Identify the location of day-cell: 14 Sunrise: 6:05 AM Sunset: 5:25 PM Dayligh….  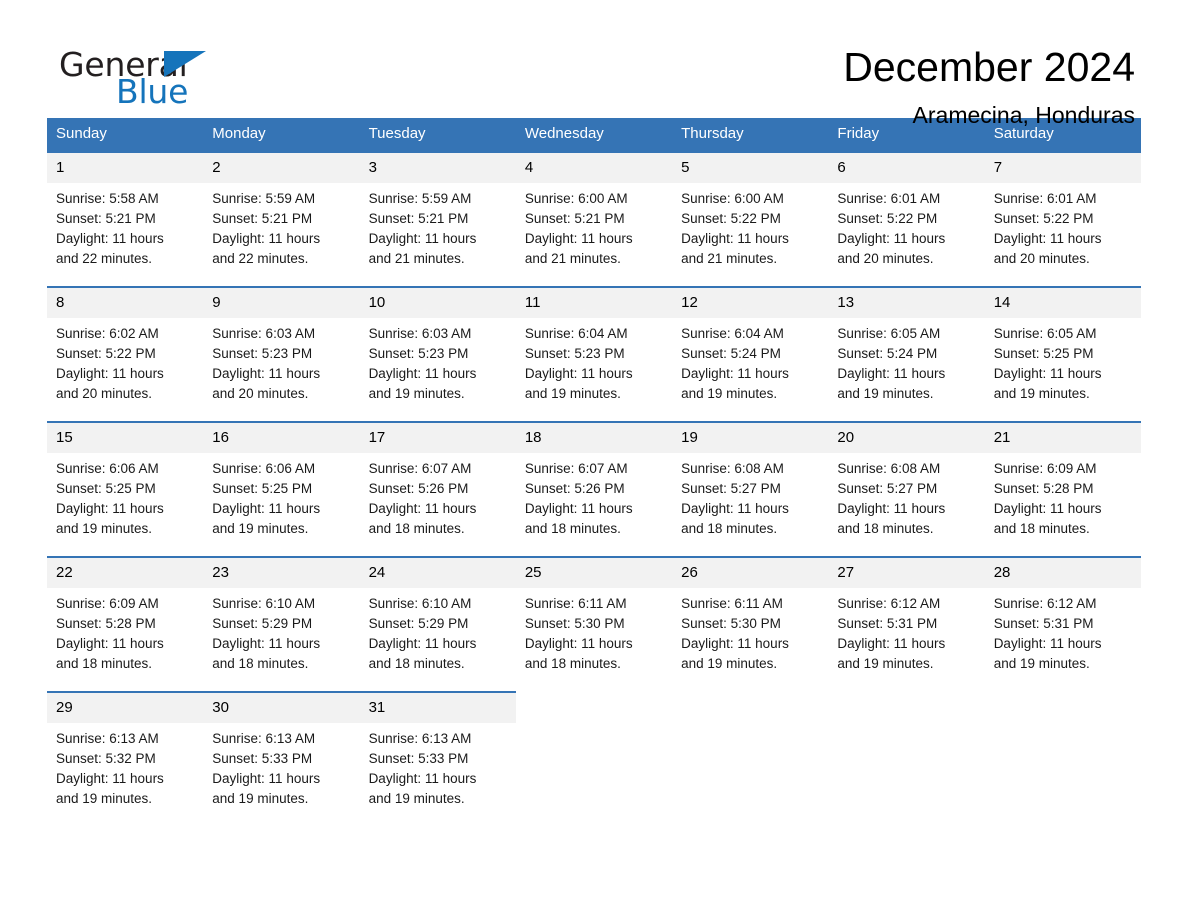
(1062, 353).